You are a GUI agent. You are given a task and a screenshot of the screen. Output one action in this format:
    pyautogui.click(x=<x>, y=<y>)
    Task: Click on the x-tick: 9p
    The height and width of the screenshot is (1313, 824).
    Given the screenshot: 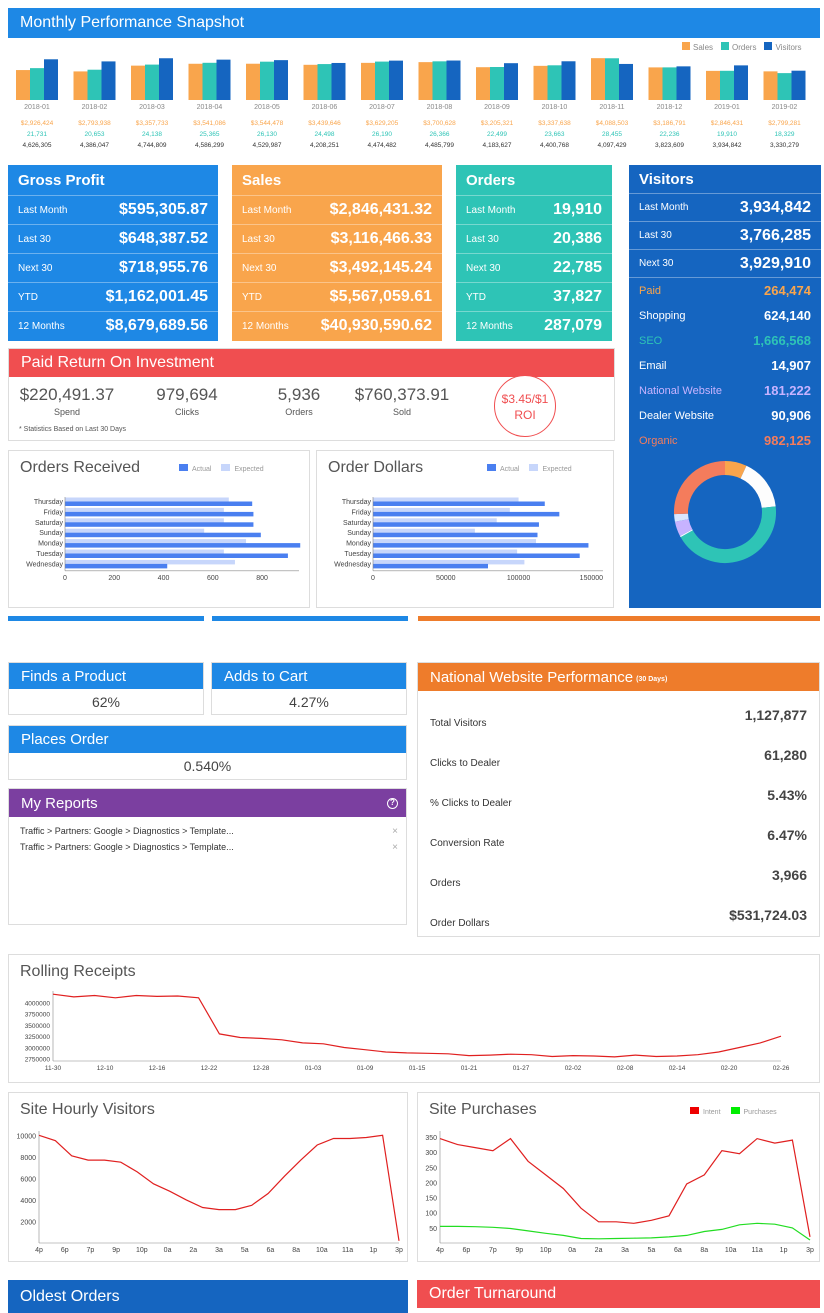 What is the action you would take?
    pyautogui.click(x=116, y=1250)
    